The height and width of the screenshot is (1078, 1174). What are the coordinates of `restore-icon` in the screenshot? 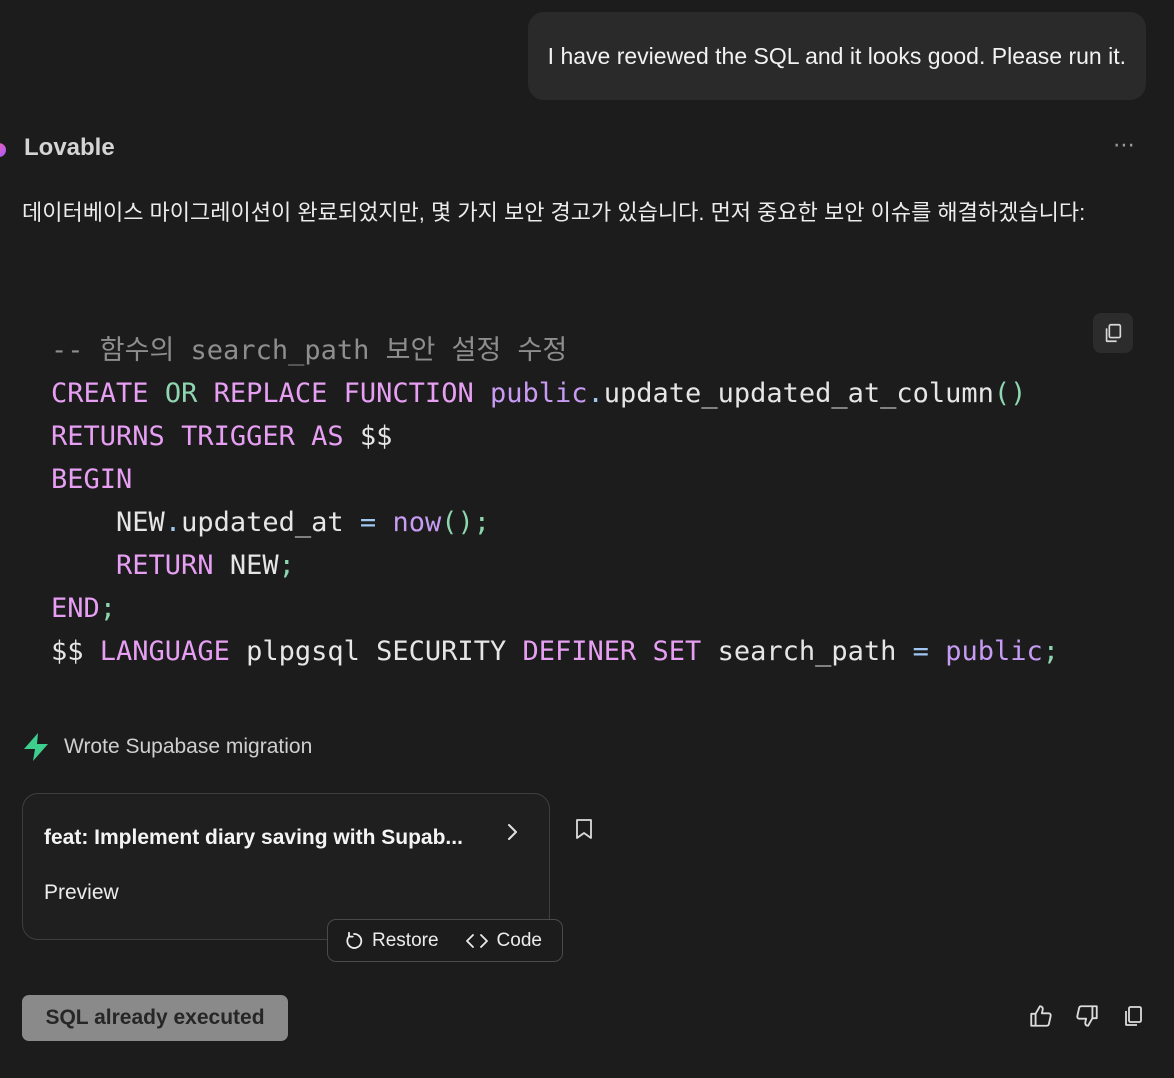 It's located at (354, 940).